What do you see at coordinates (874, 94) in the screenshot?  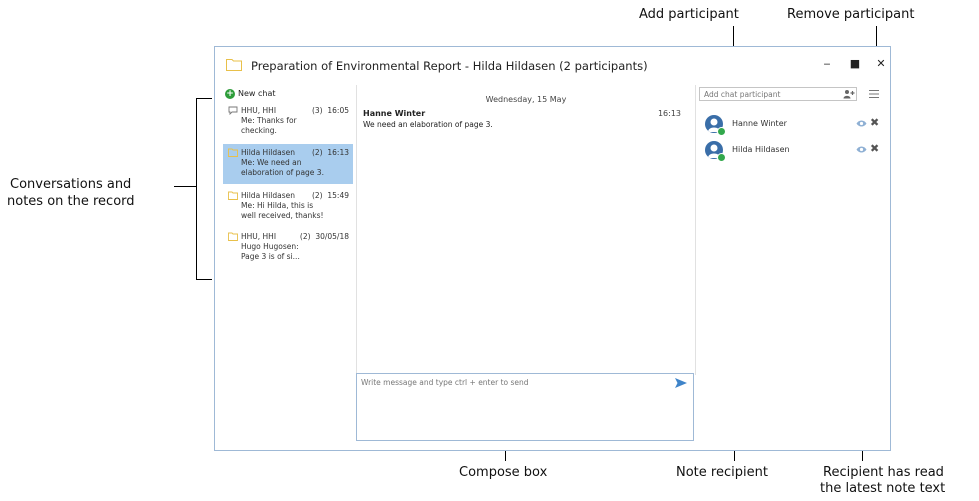 I see `menu-icon` at bounding box center [874, 94].